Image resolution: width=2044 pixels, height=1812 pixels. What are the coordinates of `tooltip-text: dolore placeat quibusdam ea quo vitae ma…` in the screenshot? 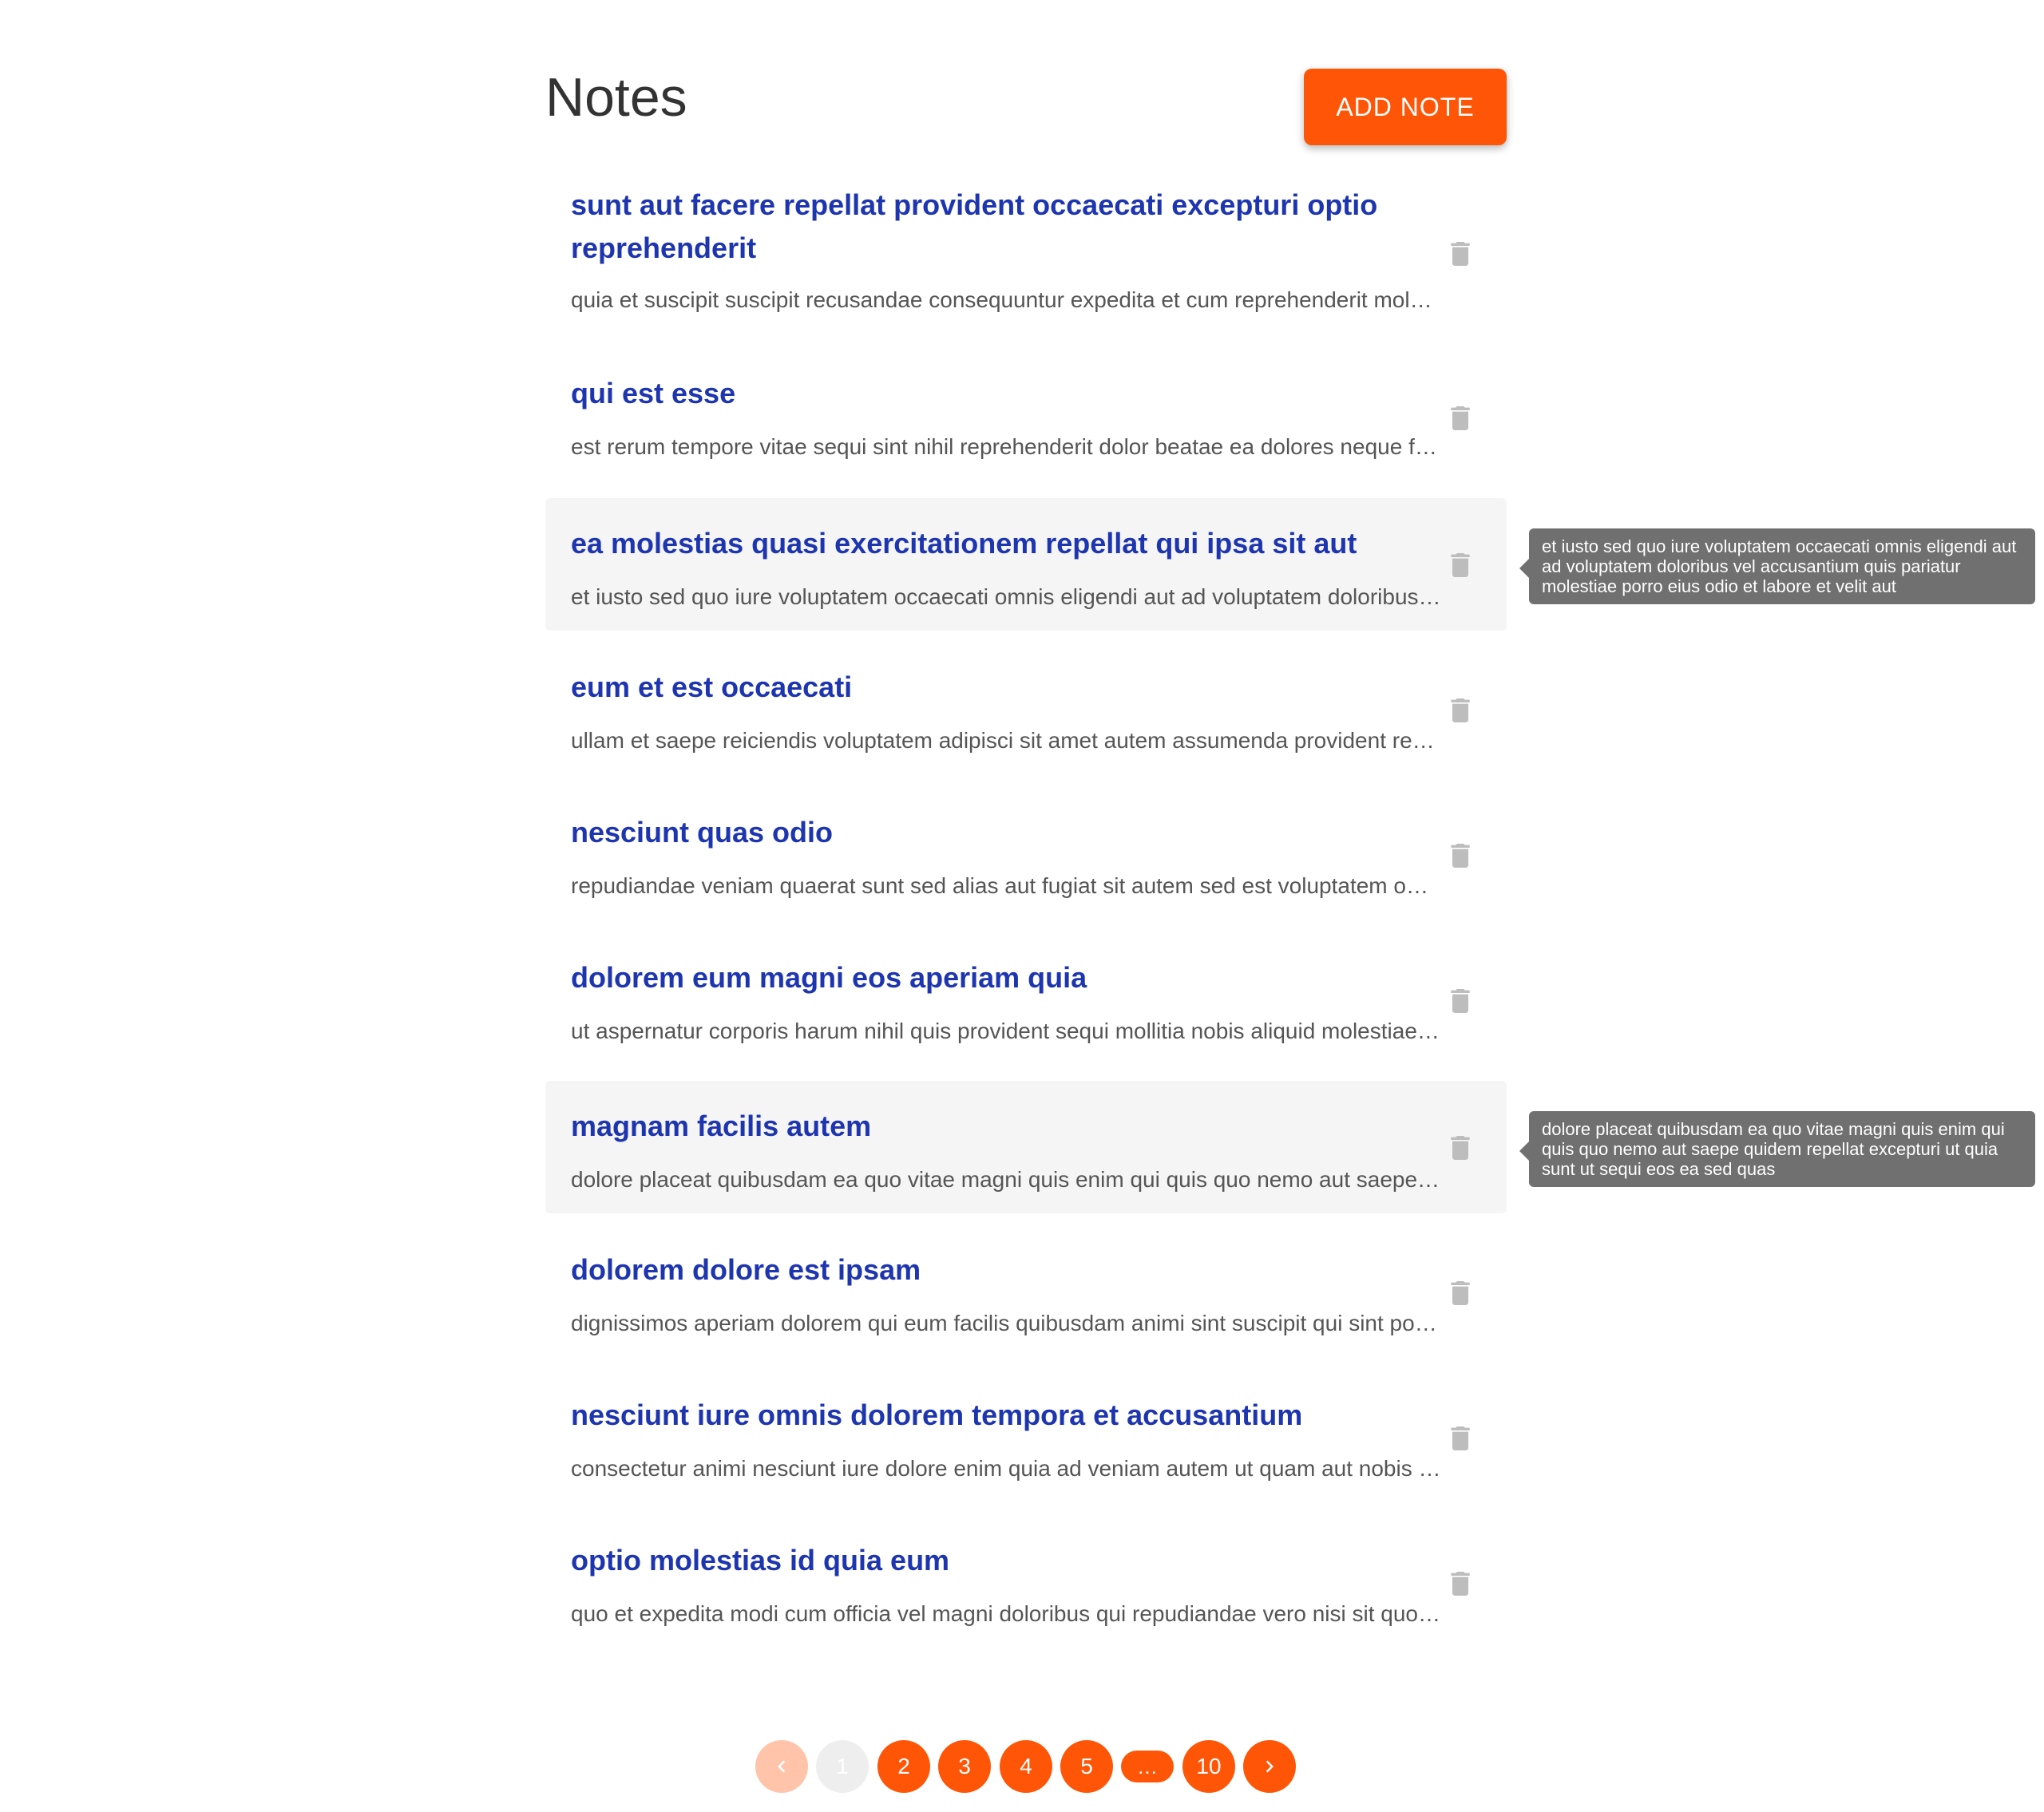 It's located at (1773, 1149).